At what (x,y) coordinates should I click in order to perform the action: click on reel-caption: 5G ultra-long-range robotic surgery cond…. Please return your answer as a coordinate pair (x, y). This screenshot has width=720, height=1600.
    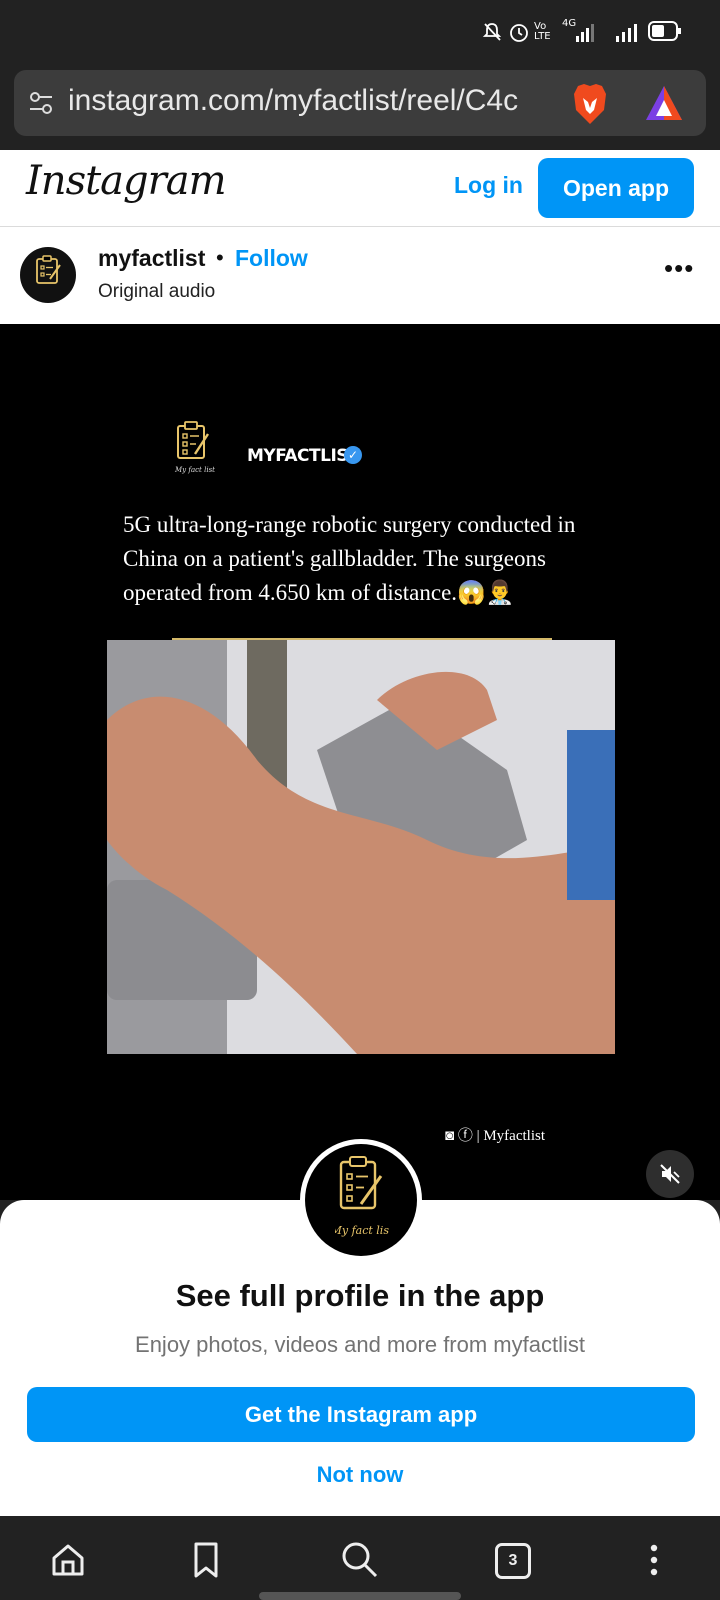
    Looking at the image, I should click on (349, 558).